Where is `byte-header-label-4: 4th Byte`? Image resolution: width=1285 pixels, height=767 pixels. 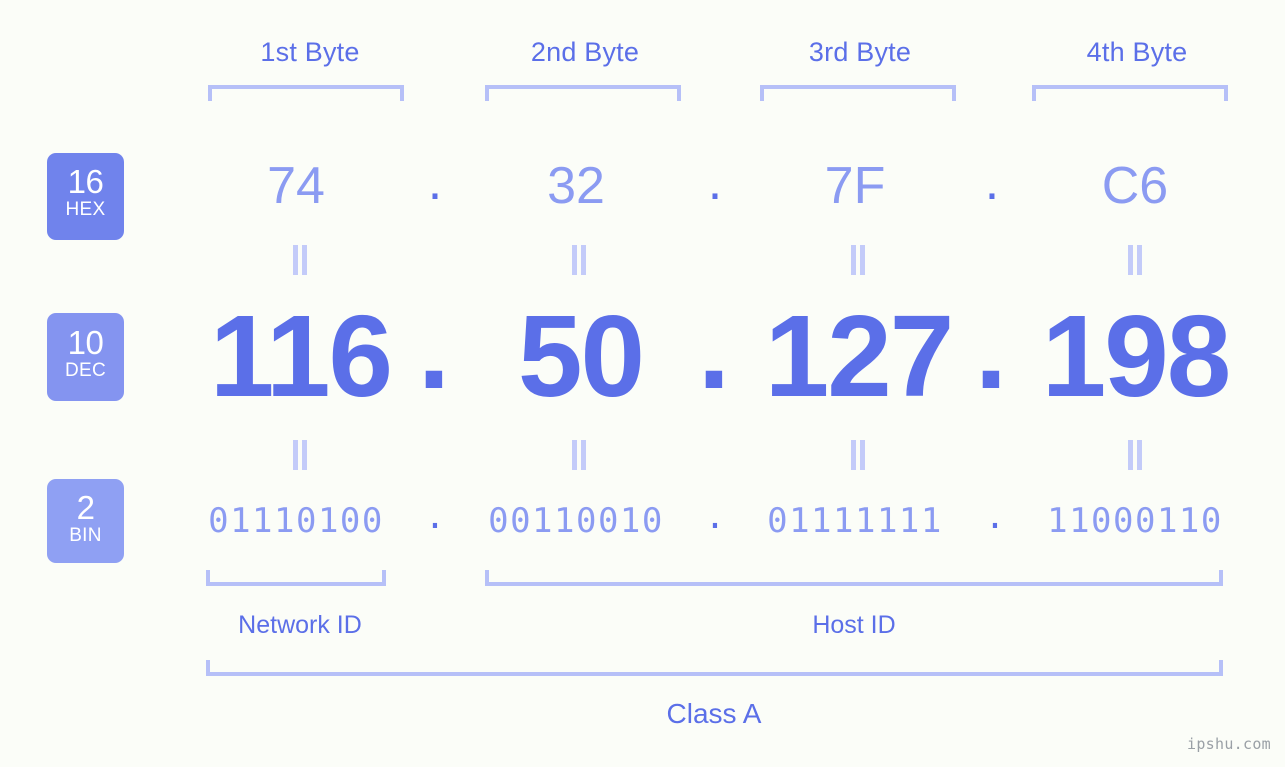 byte-header-label-4: 4th Byte is located at coordinates (1137, 52).